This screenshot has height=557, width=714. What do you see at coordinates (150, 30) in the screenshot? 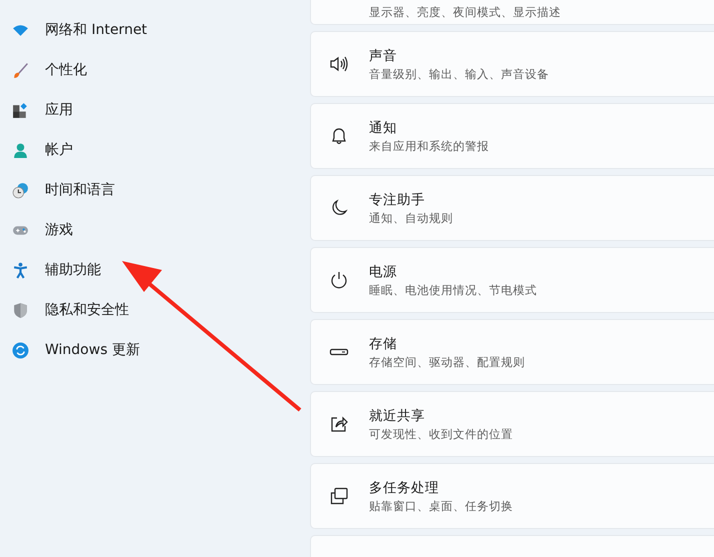
I see `nav-item: 网络和 Internet` at bounding box center [150, 30].